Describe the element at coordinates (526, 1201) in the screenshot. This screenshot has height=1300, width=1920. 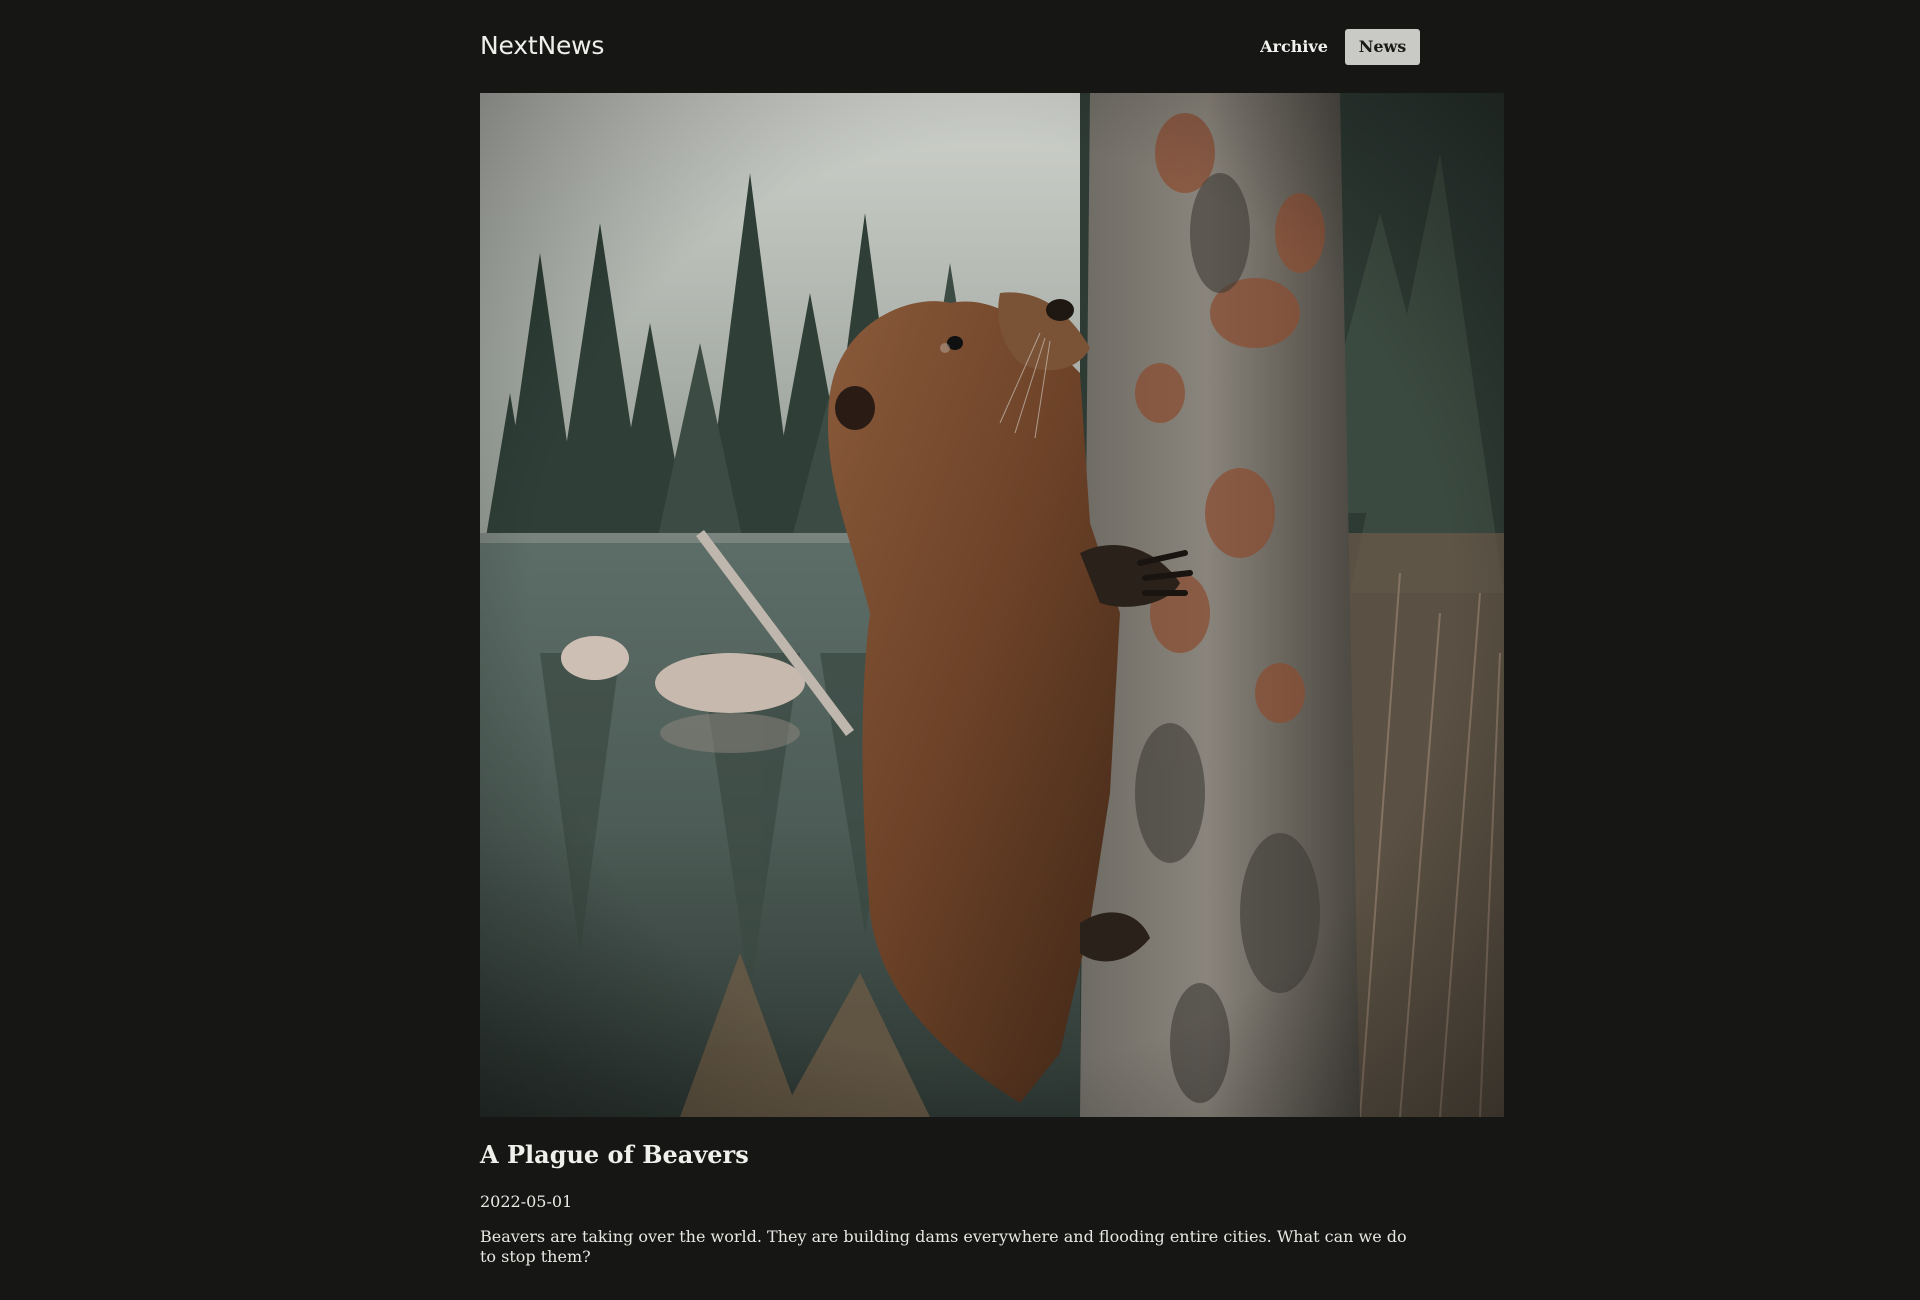
I see `article-date: 2022-05-01` at that location.